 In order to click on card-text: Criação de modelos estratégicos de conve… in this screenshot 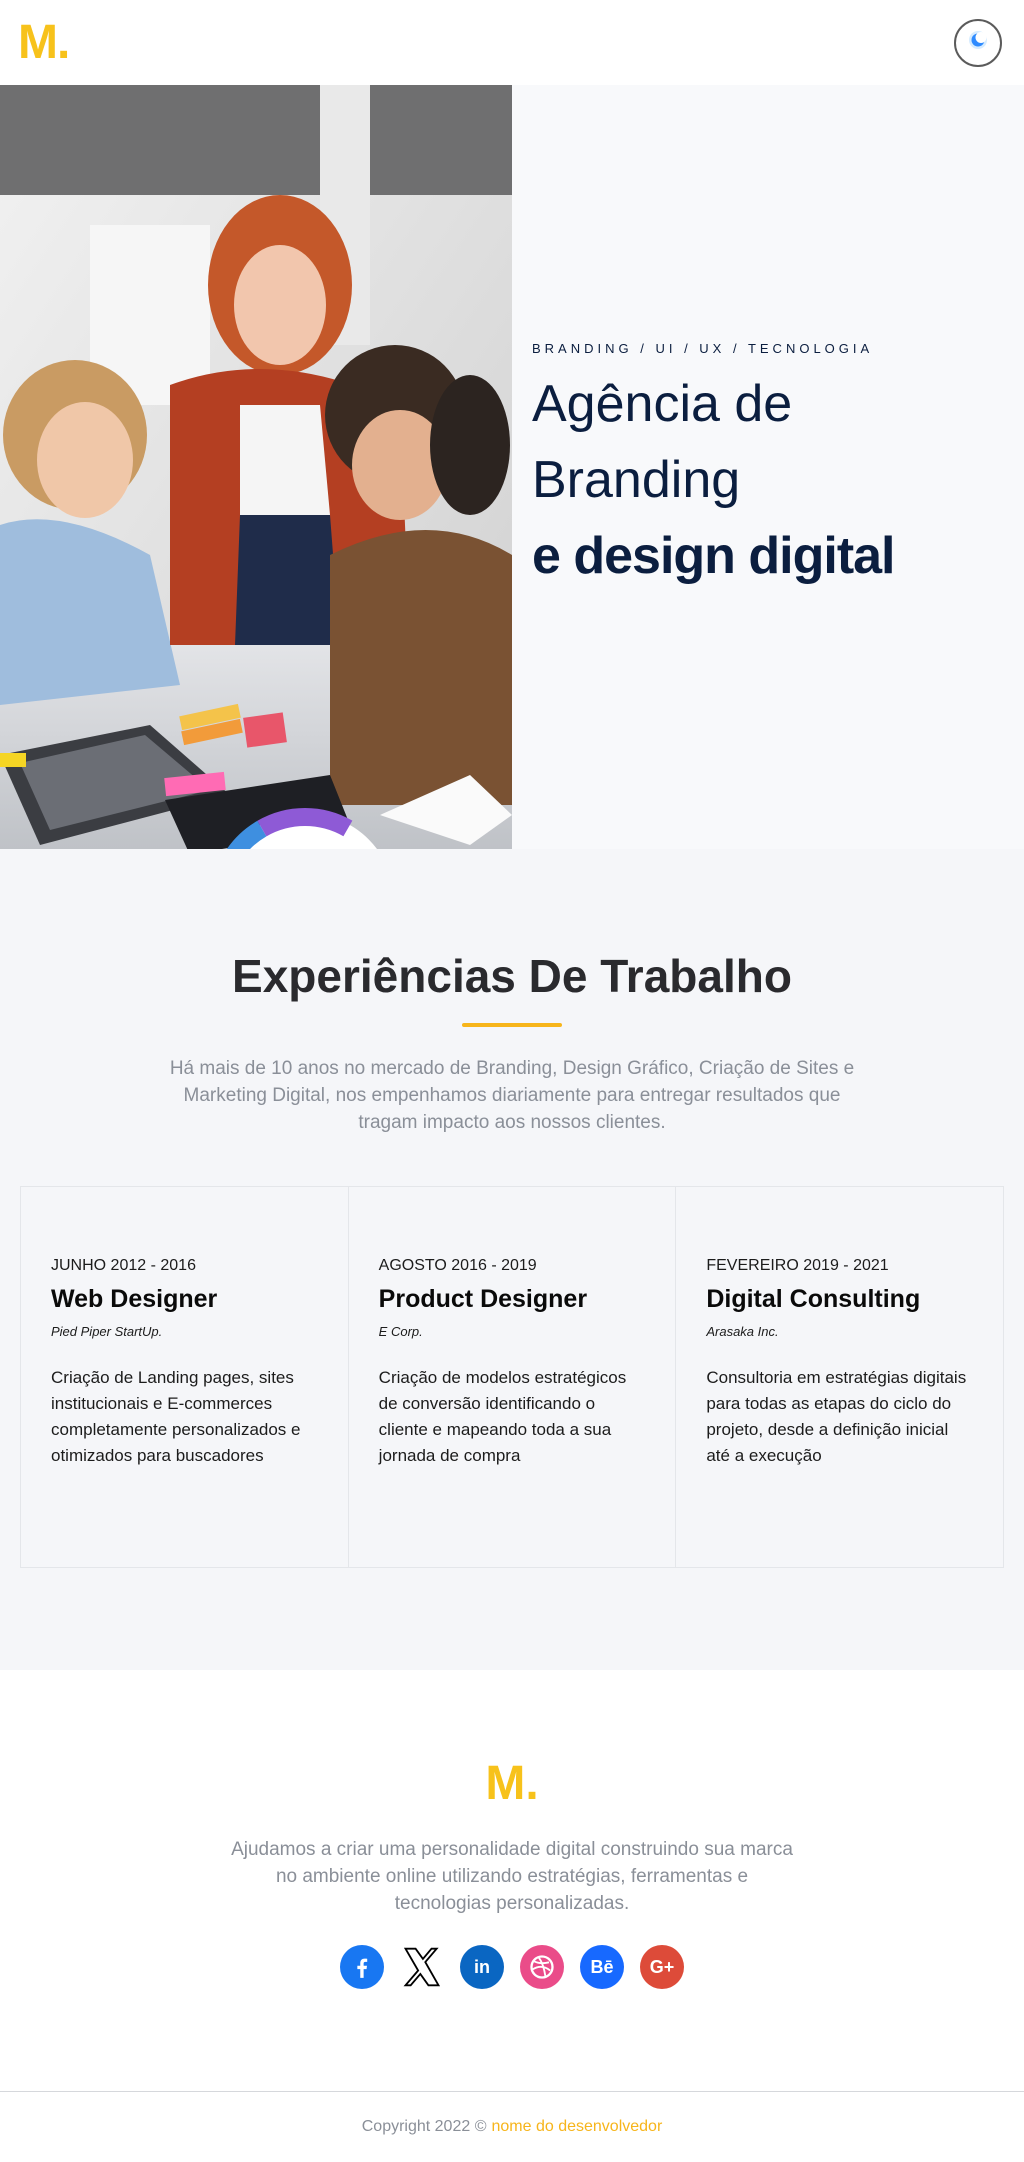, I will do `click(502, 1416)`.